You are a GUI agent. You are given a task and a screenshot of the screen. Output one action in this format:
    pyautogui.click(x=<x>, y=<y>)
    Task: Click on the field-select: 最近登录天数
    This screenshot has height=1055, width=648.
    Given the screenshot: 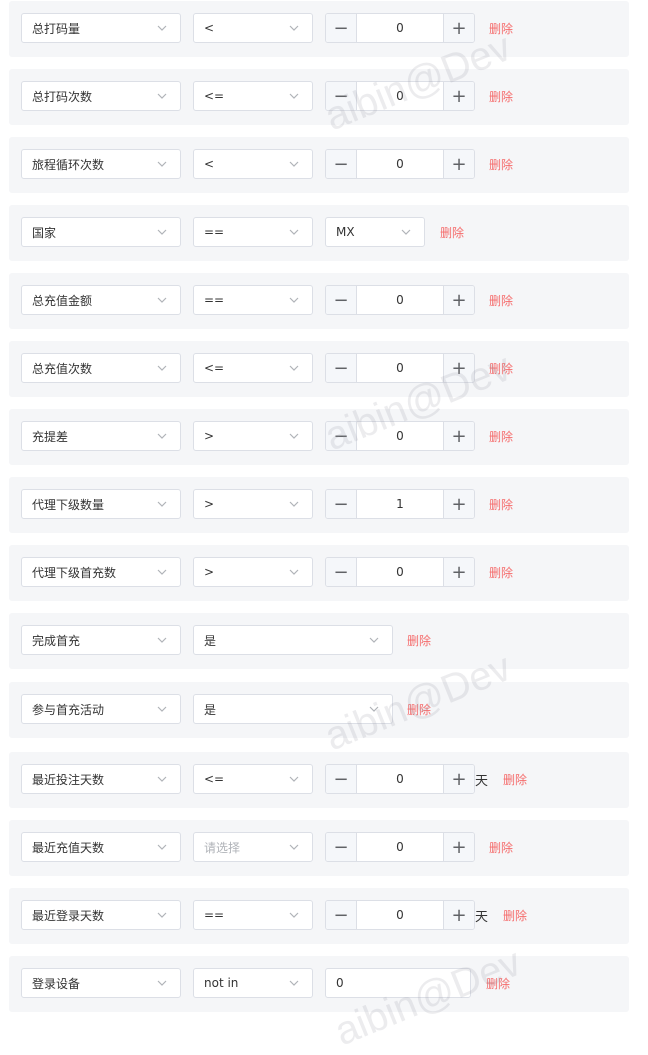 What is the action you would take?
    pyautogui.click(x=101, y=915)
    